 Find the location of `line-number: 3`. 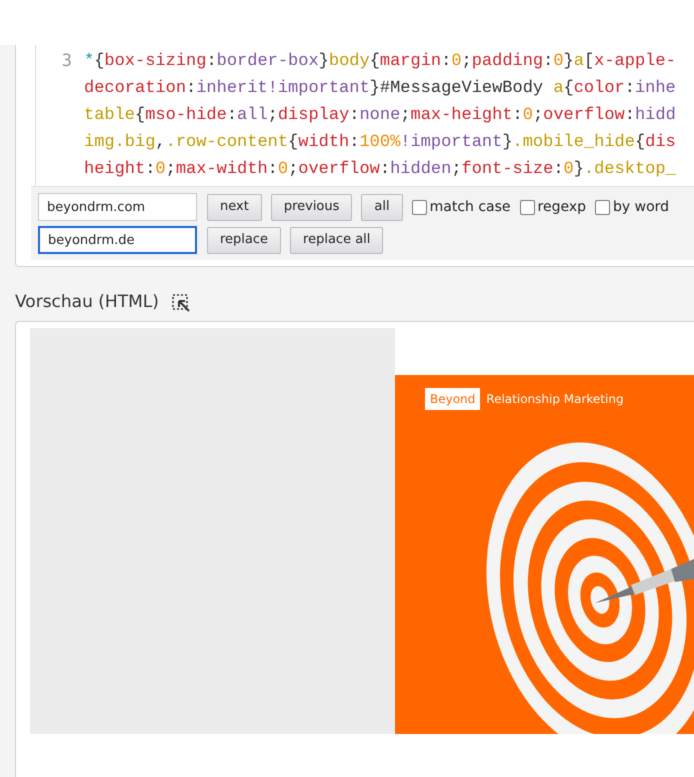

line-number: 3 is located at coordinates (66, 61).